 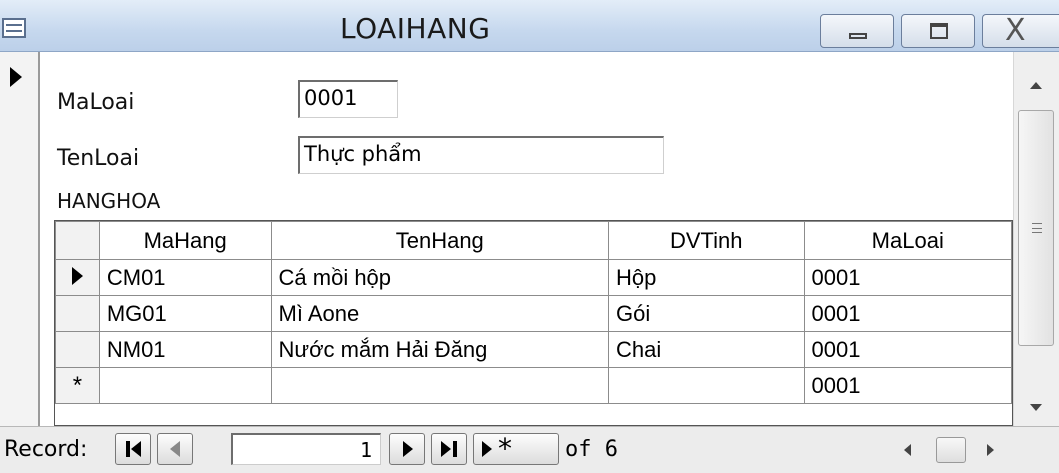 I want to click on maloai-field: 0001, so click(x=348, y=99).